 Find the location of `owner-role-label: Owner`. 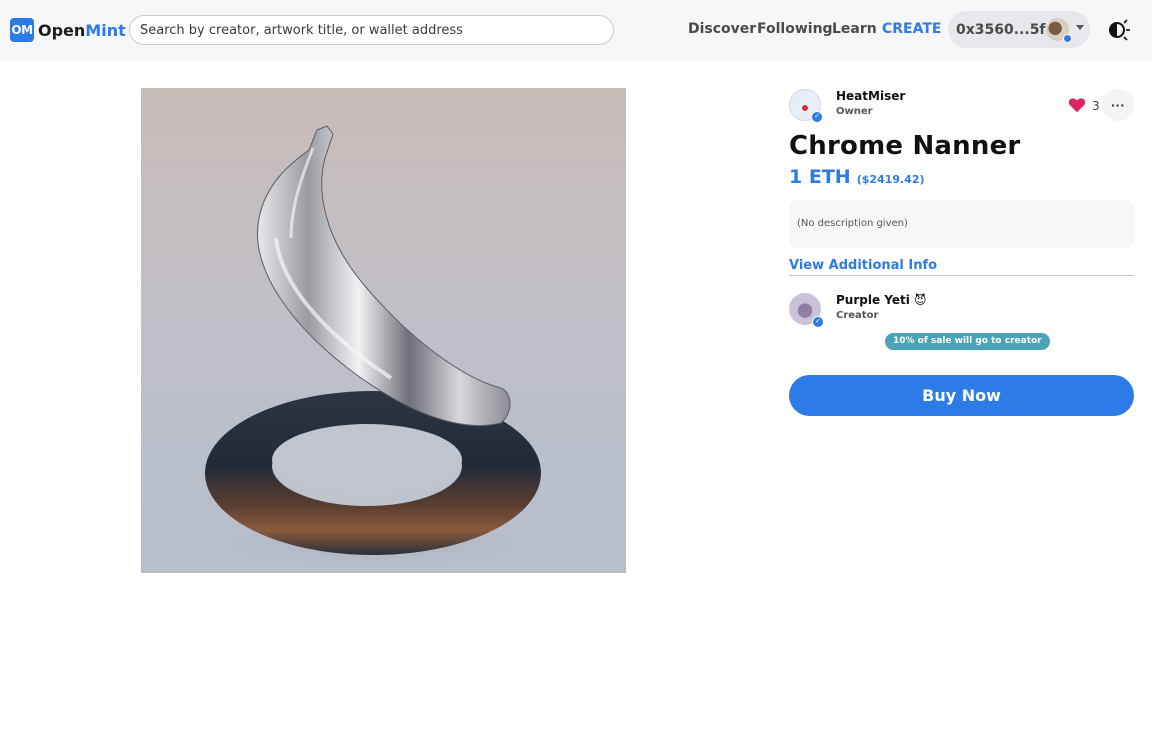

owner-role-label: Owner is located at coordinates (854, 111).